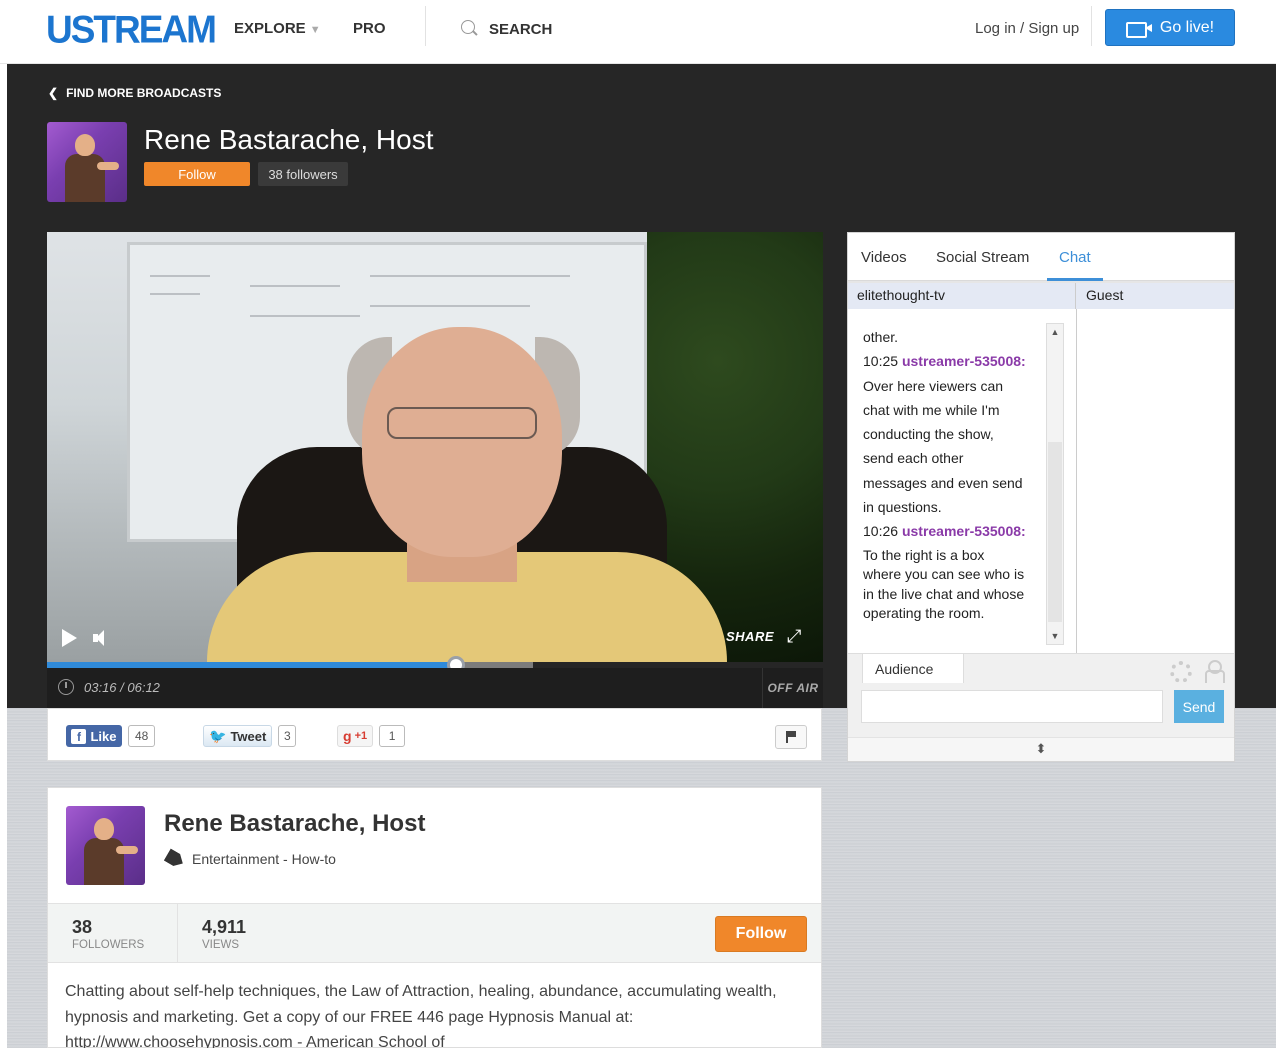  What do you see at coordinates (1075, 257) in the screenshot?
I see `tab-chat: Chat` at bounding box center [1075, 257].